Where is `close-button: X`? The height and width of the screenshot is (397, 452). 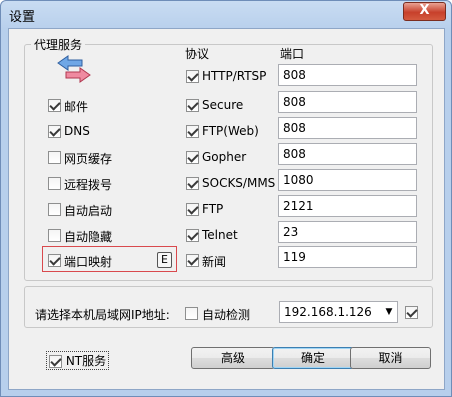 close-button: X is located at coordinates (424, 11).